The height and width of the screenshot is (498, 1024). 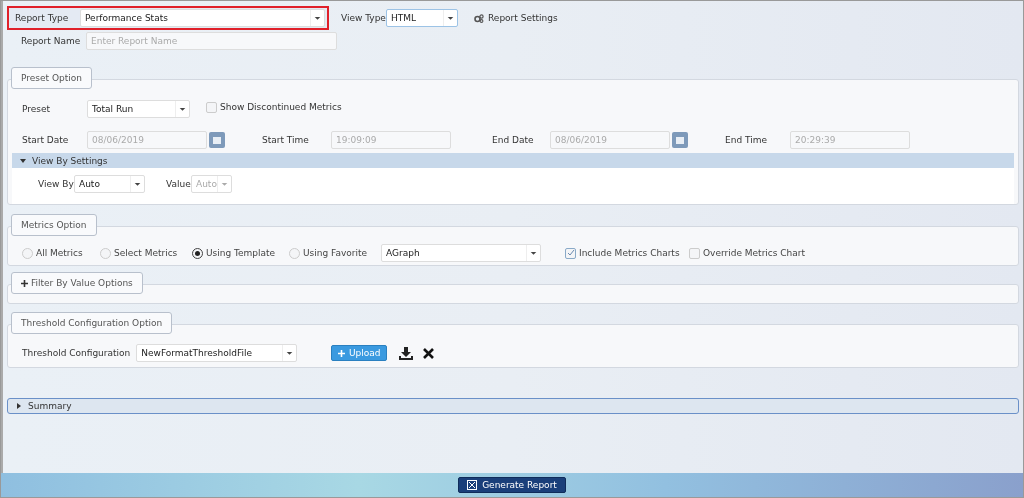 I want to click on report-name-field: Enter Report Name, so click(x=211, y=41).